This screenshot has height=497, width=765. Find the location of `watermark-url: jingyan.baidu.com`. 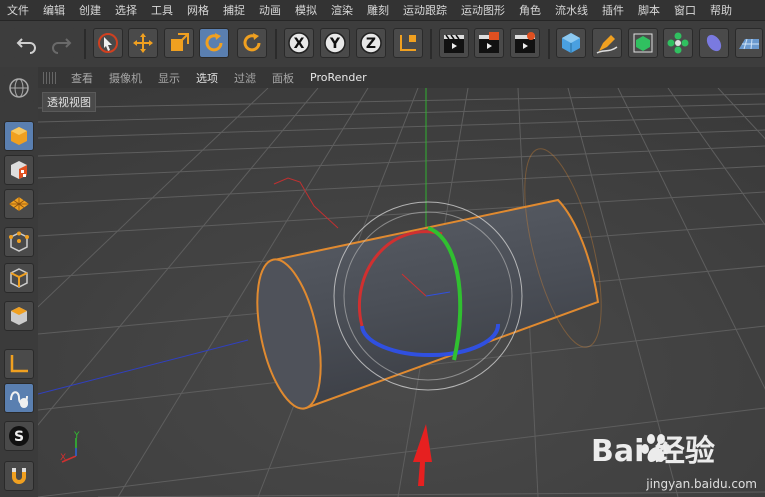

watermark-url: jingyan.baidu.com is located at coordinates (701, 484).